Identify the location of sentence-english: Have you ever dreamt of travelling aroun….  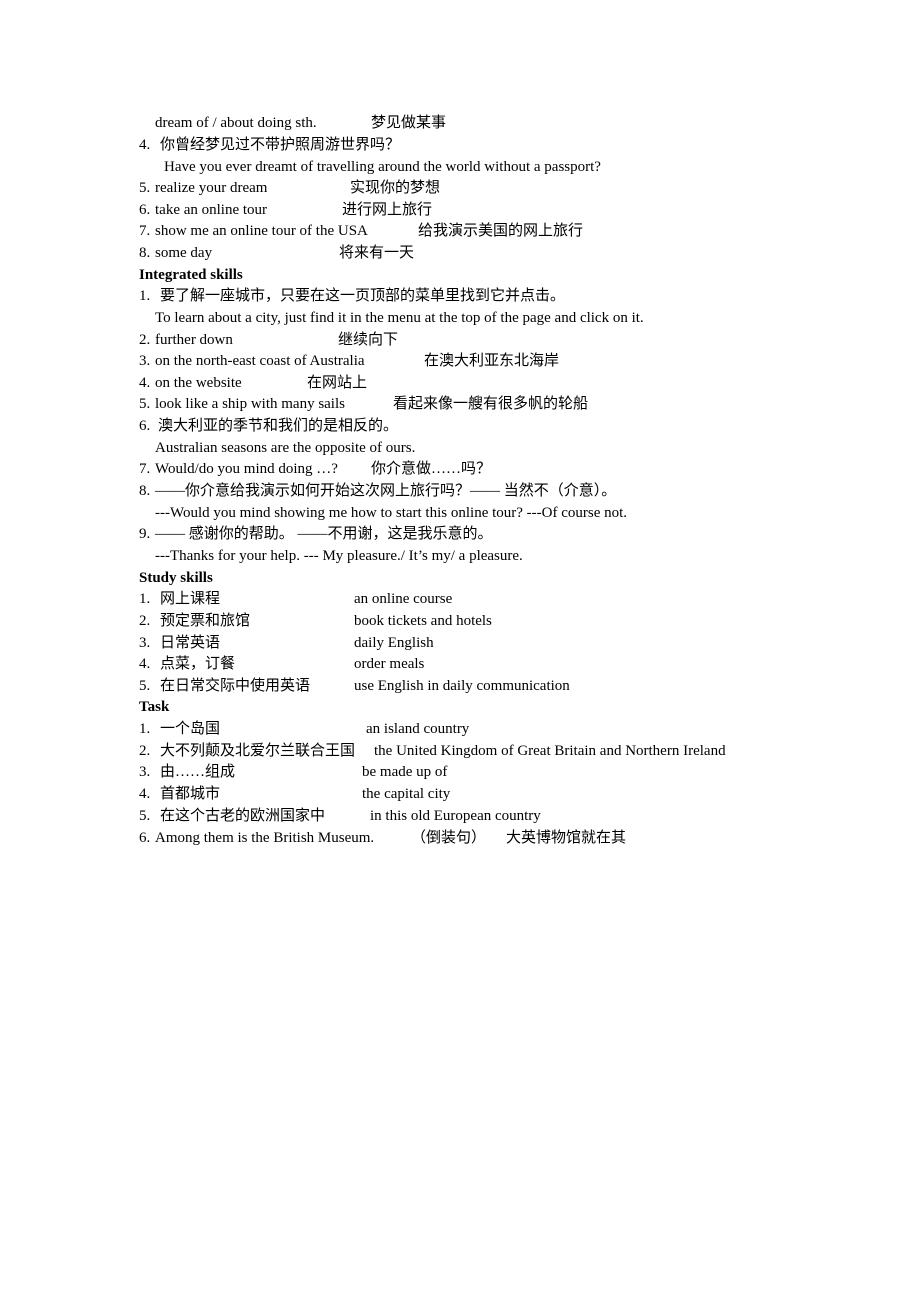
(382, 167).